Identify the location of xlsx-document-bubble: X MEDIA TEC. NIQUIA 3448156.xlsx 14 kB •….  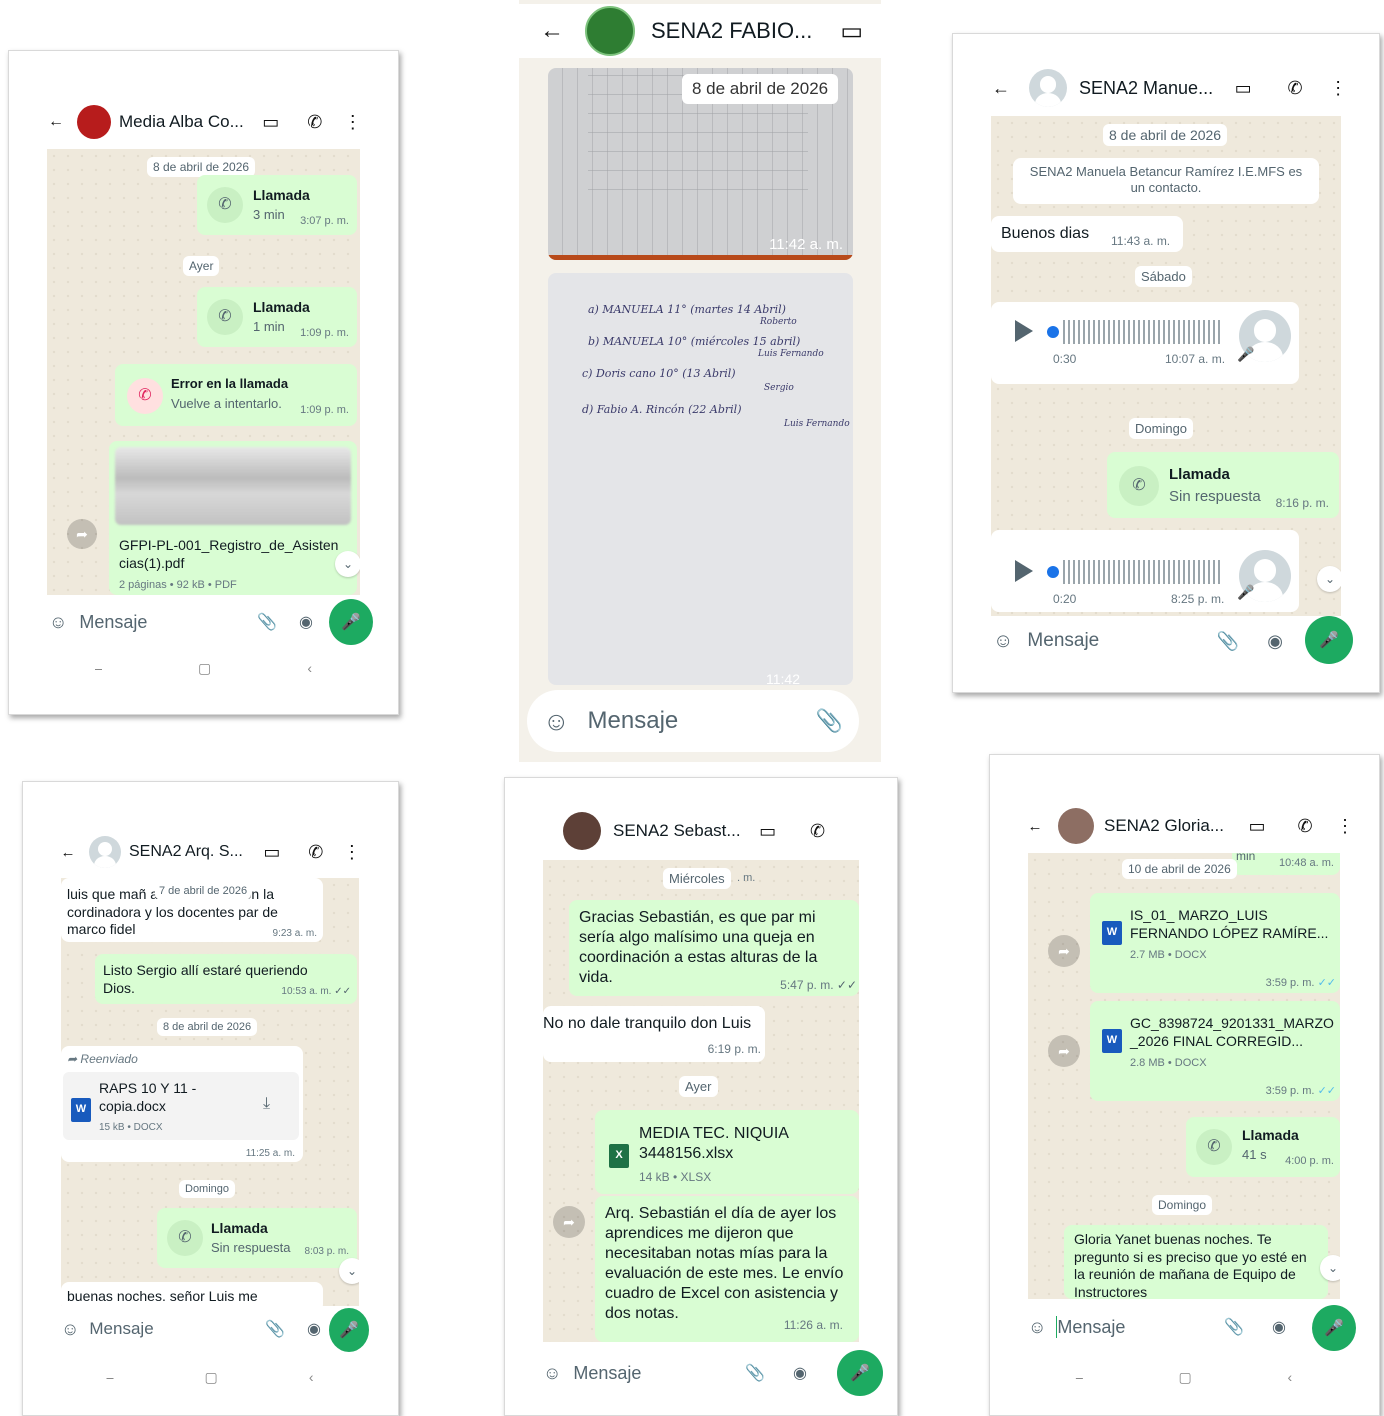
(727, 1152).